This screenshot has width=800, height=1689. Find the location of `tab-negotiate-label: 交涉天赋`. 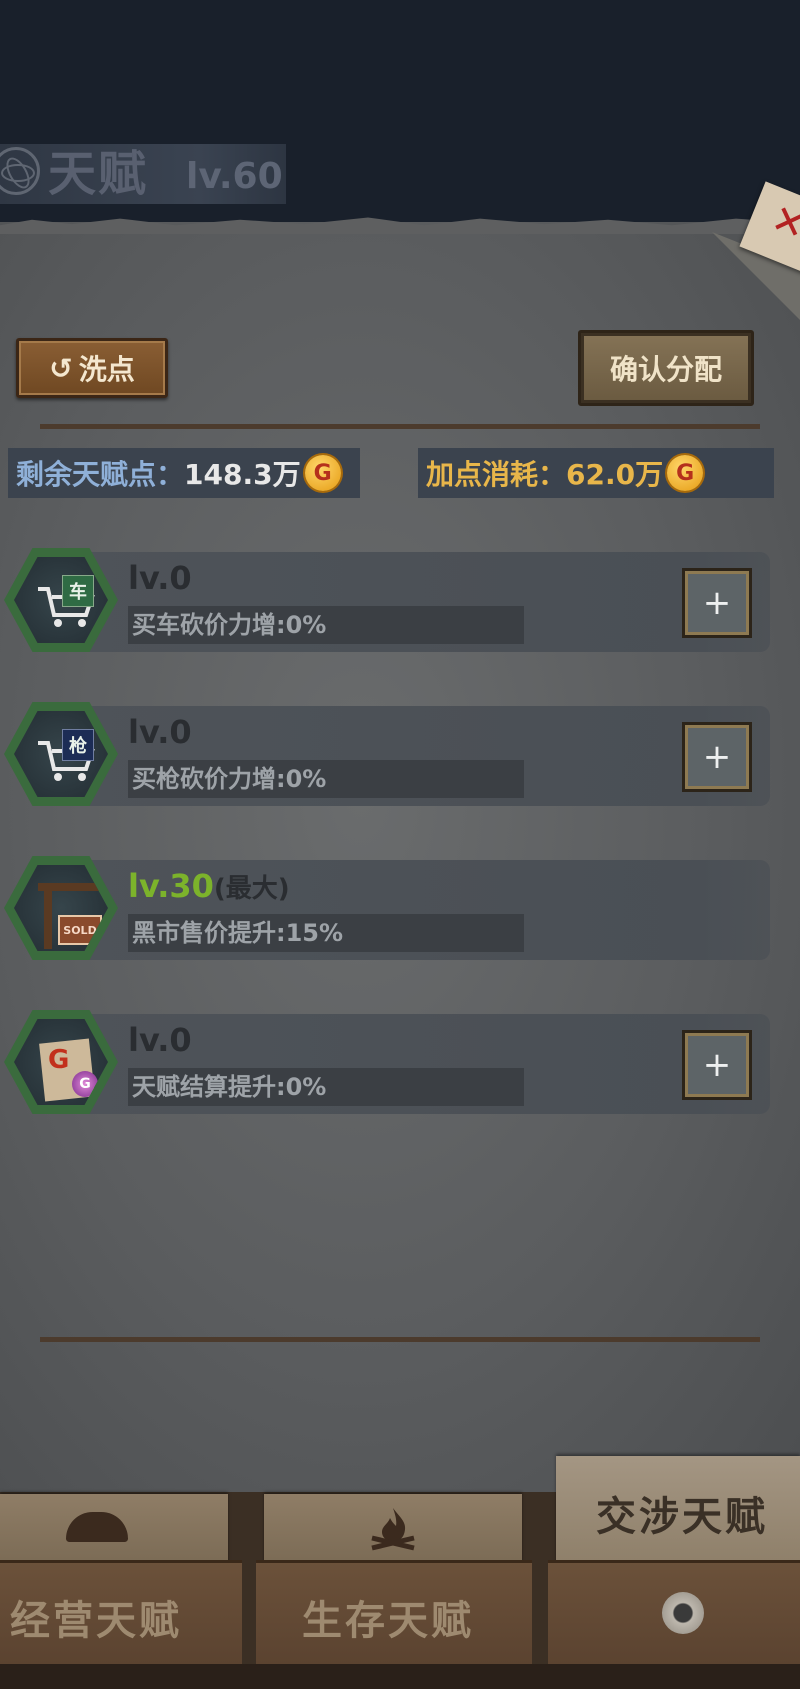

tab-negotiate-label: 交涉天赋 is located at coordinates (682, 1517).